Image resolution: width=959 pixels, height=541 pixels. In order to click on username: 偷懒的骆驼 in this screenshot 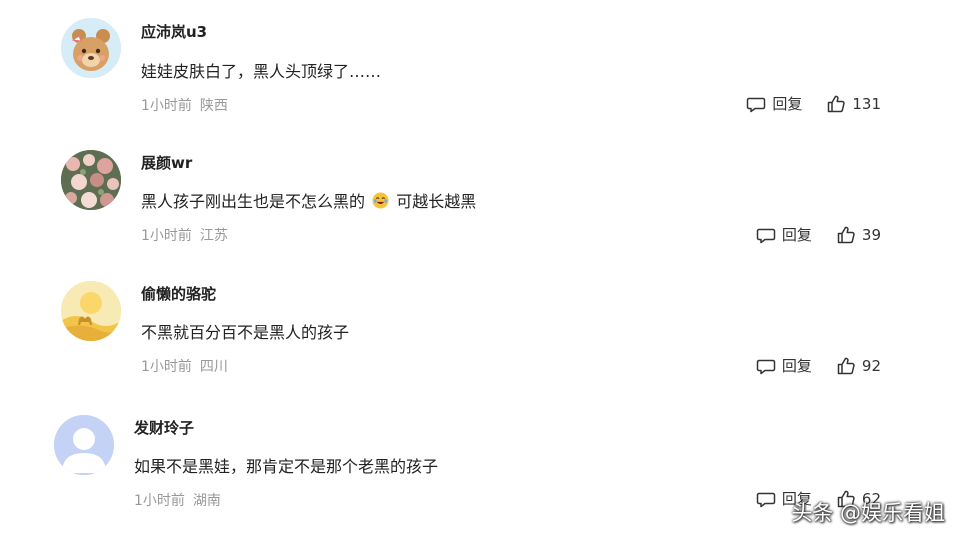, I will do `click(178, 293)`.